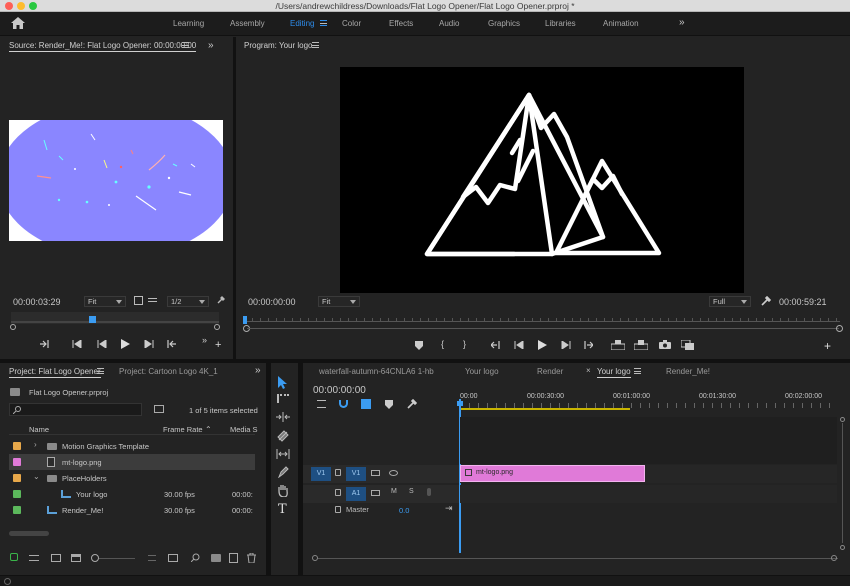 The width and height of the screenshot is (850, 586). Describe the element at coordinates (366, 404) in the screenshot. I see `linked-selection-icon` at that location.